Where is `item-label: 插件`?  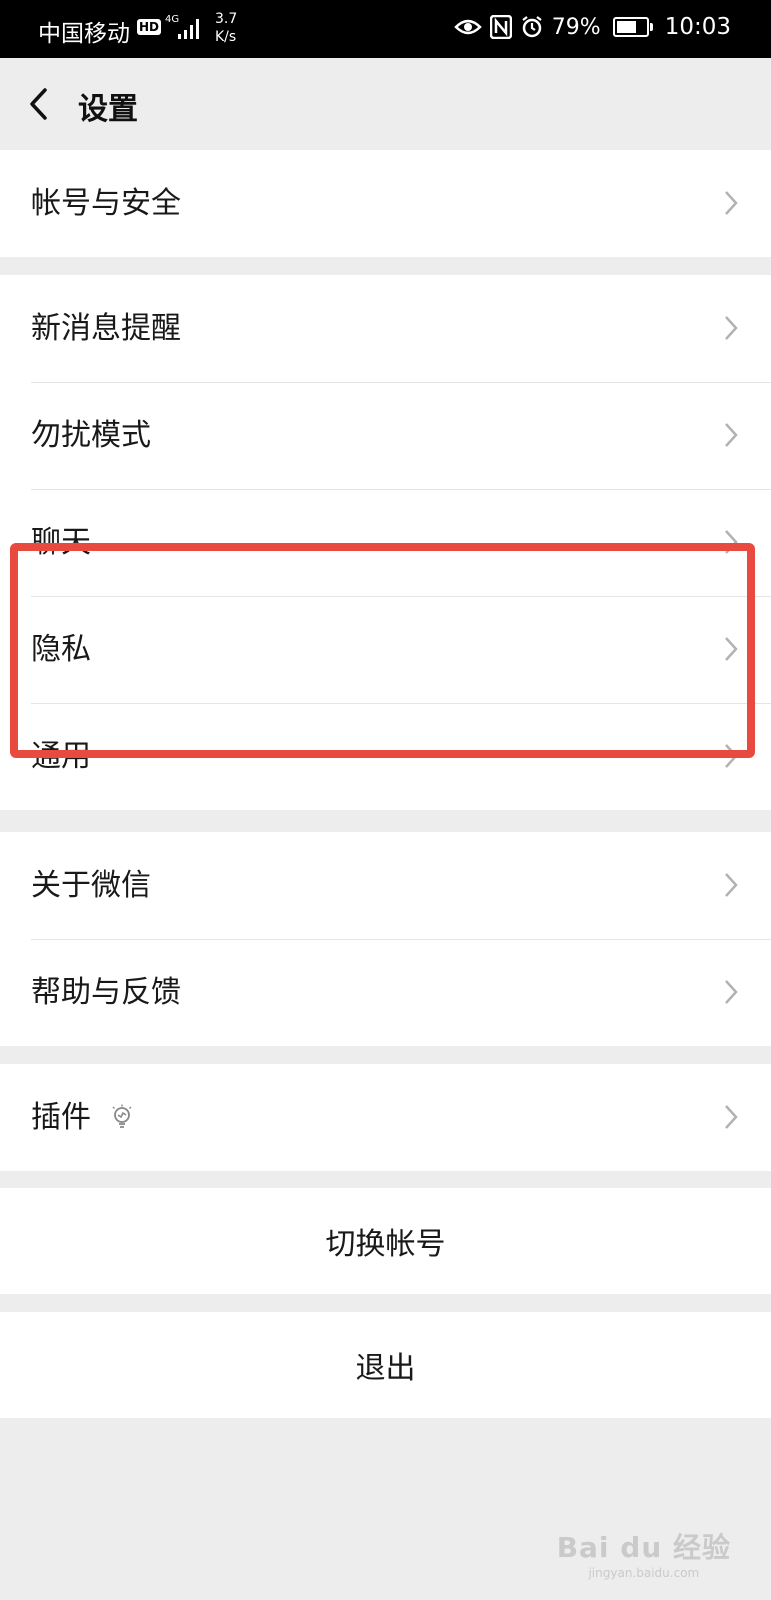 item-label: 插件 is located at coordinates (61, 1117).